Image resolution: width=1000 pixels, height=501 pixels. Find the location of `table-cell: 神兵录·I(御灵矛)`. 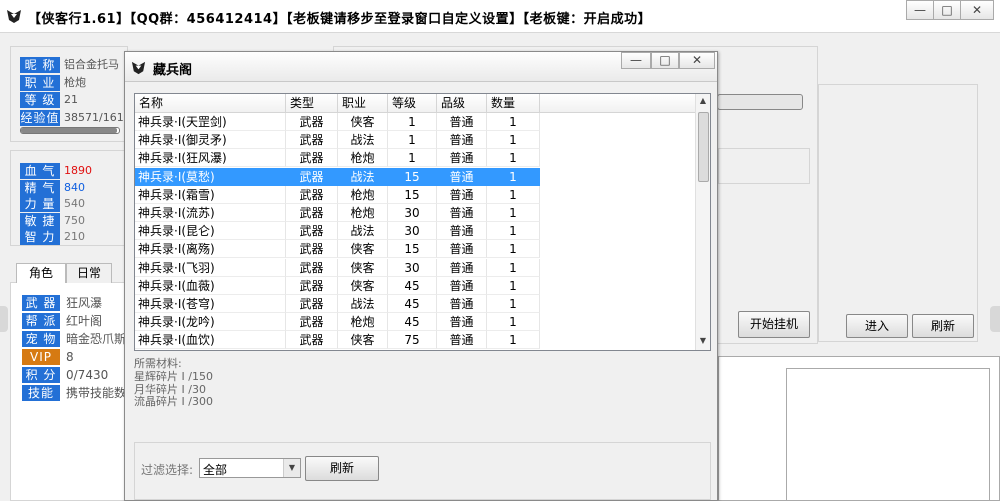

table-cell: 神兵录·I(御灵矛) is located at coordinates (210, 140).